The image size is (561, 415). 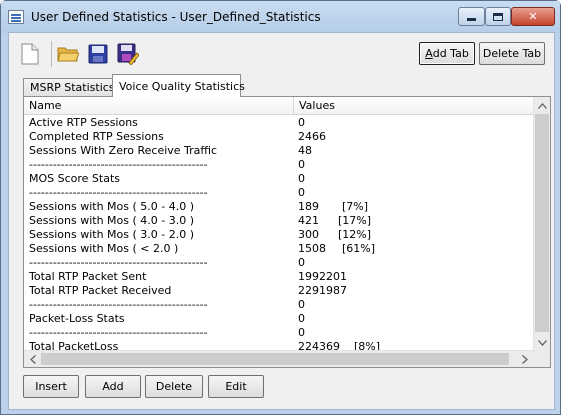 I want to click on row-percentage: [12%], so click(x=355, y=234).